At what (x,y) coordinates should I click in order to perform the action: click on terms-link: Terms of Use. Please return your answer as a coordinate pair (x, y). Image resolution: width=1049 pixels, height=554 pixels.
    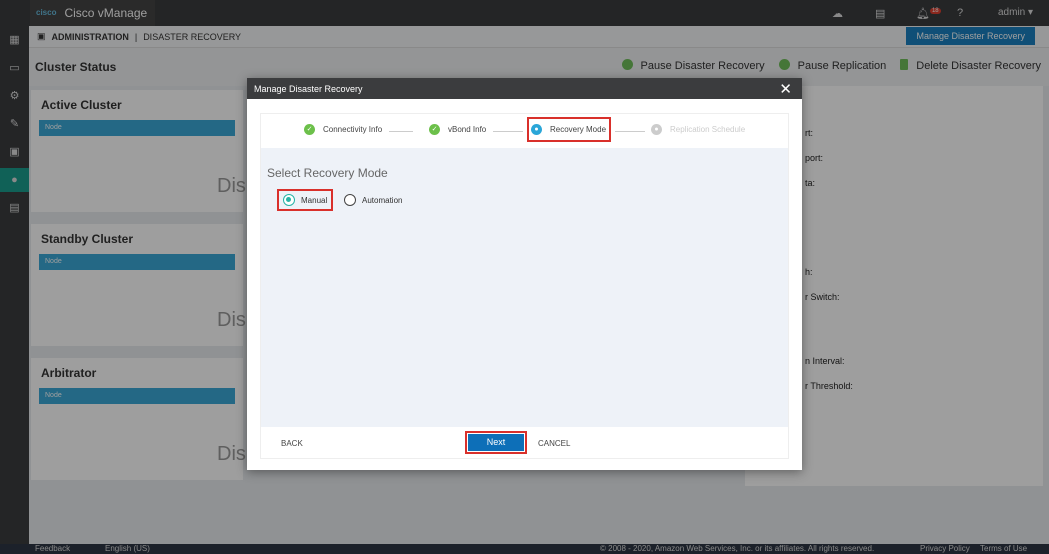
    Looking at the image, I should click on (1003, 549).